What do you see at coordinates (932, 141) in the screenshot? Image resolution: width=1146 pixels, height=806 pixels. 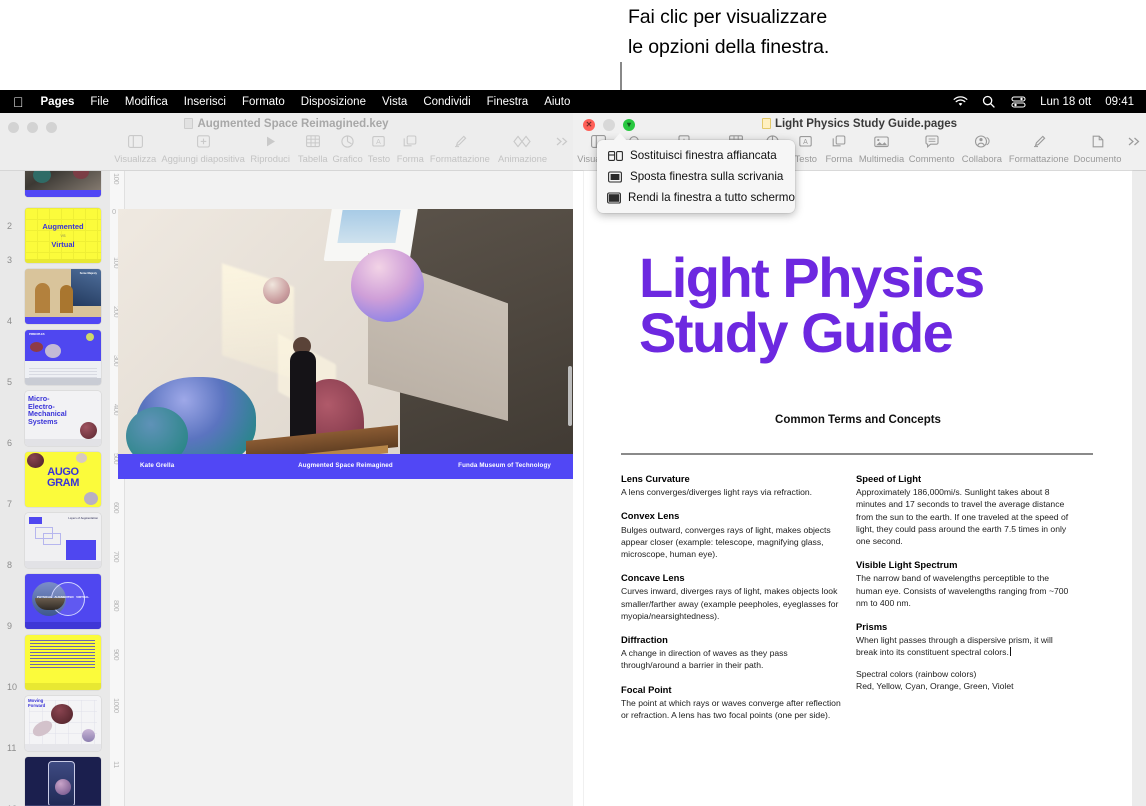 I see `comment-icon` at bounding box center [932, 141].